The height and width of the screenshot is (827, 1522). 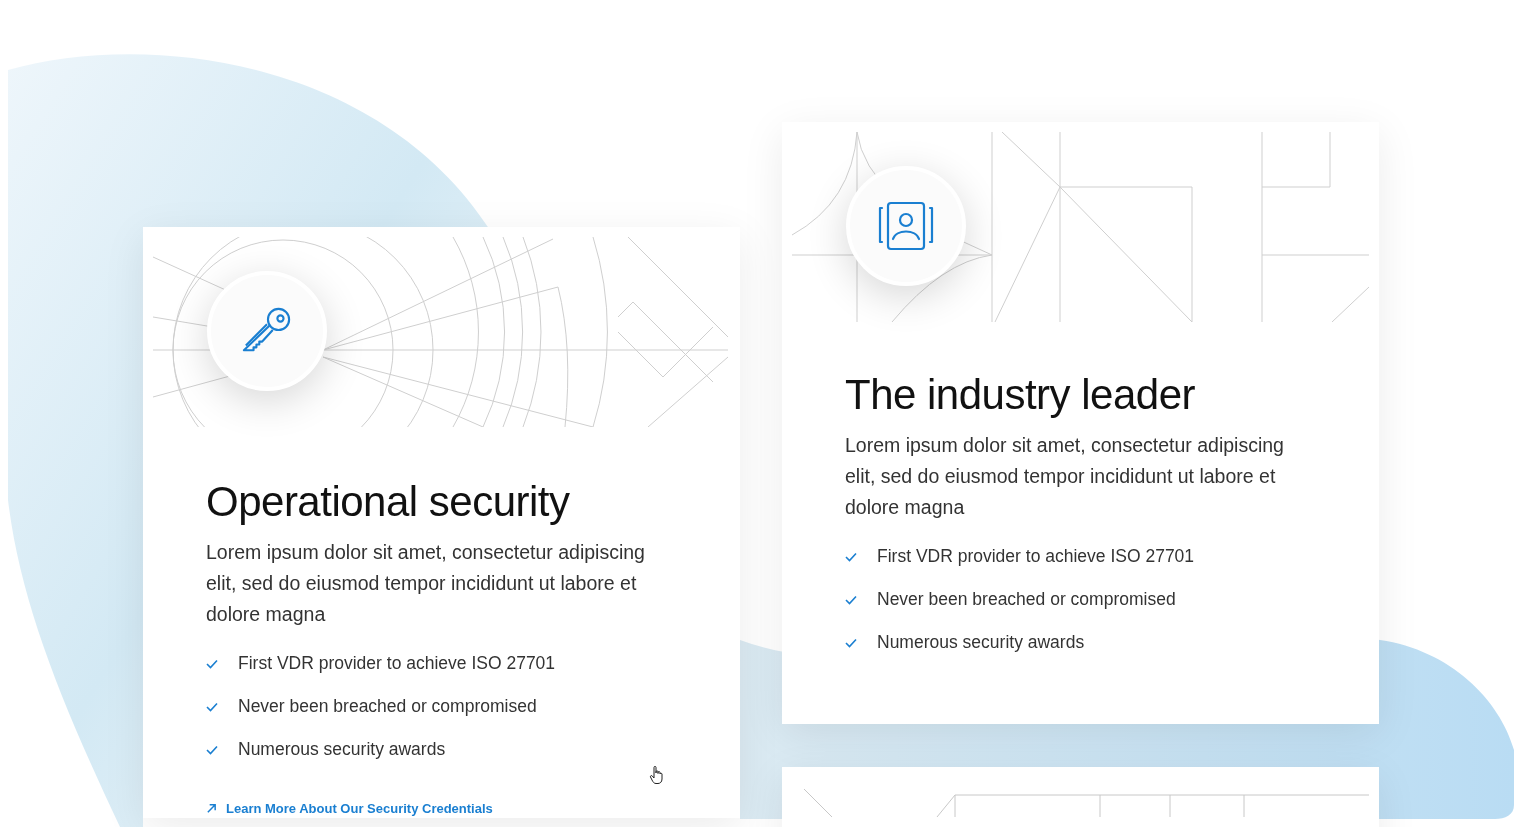 What do you see at coordinates (388, 502) in the screenshot?
I see `card-title: Operational security` at bounding box center [388, 502].